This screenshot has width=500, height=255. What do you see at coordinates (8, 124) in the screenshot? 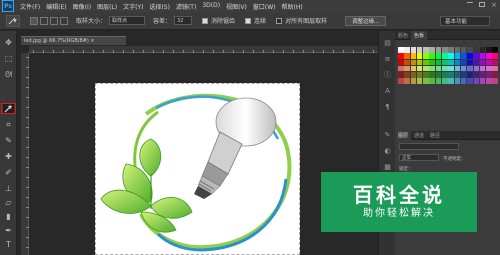
I see `crop-tool-icon: ⌗` at bounding box center [8, 124].